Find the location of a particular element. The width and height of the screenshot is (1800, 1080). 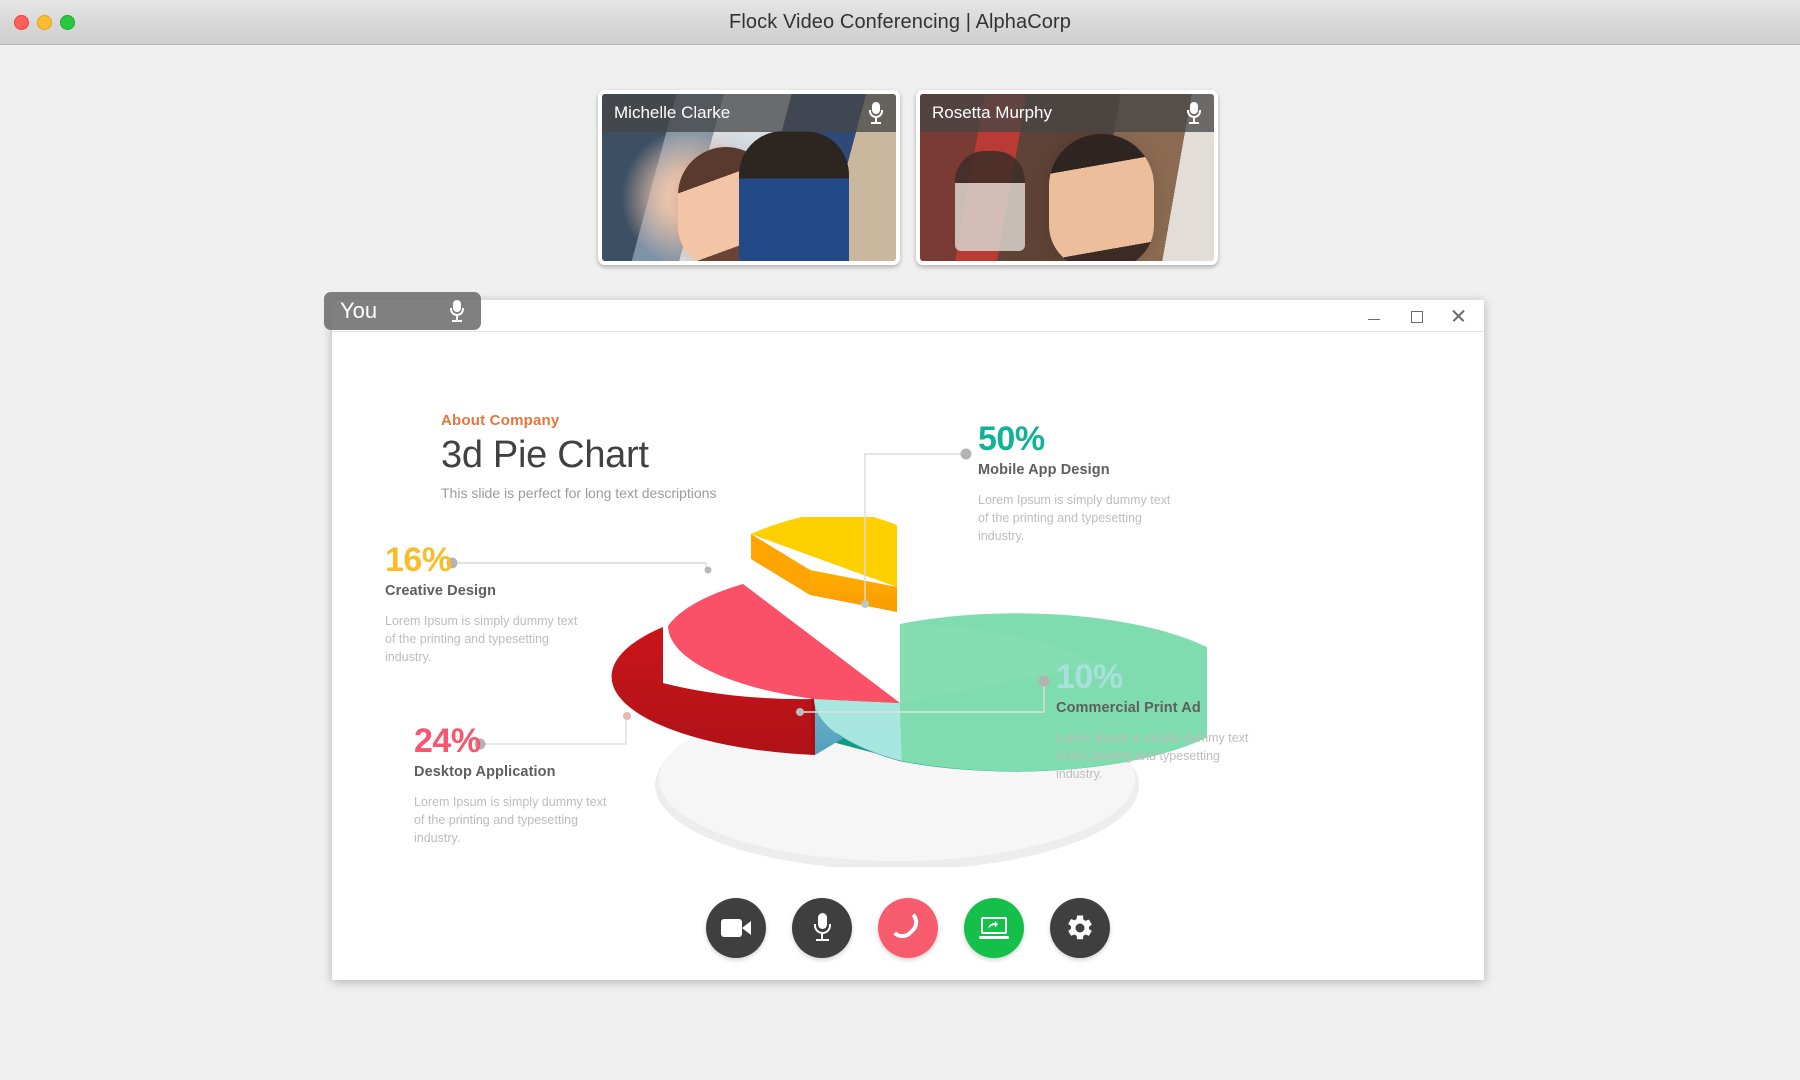

gear-icon is located at coordinates (1080, 927).